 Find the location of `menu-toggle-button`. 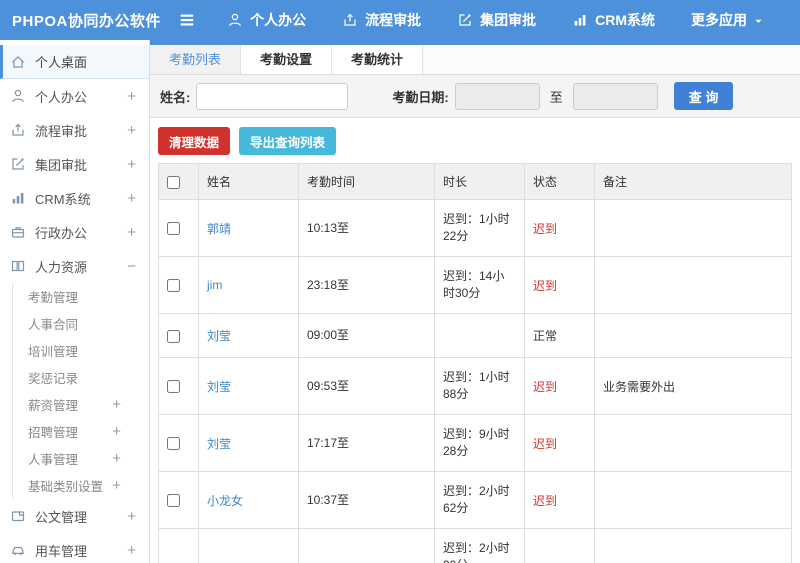

menu-toggle-button is located at coordinates (187, 20).